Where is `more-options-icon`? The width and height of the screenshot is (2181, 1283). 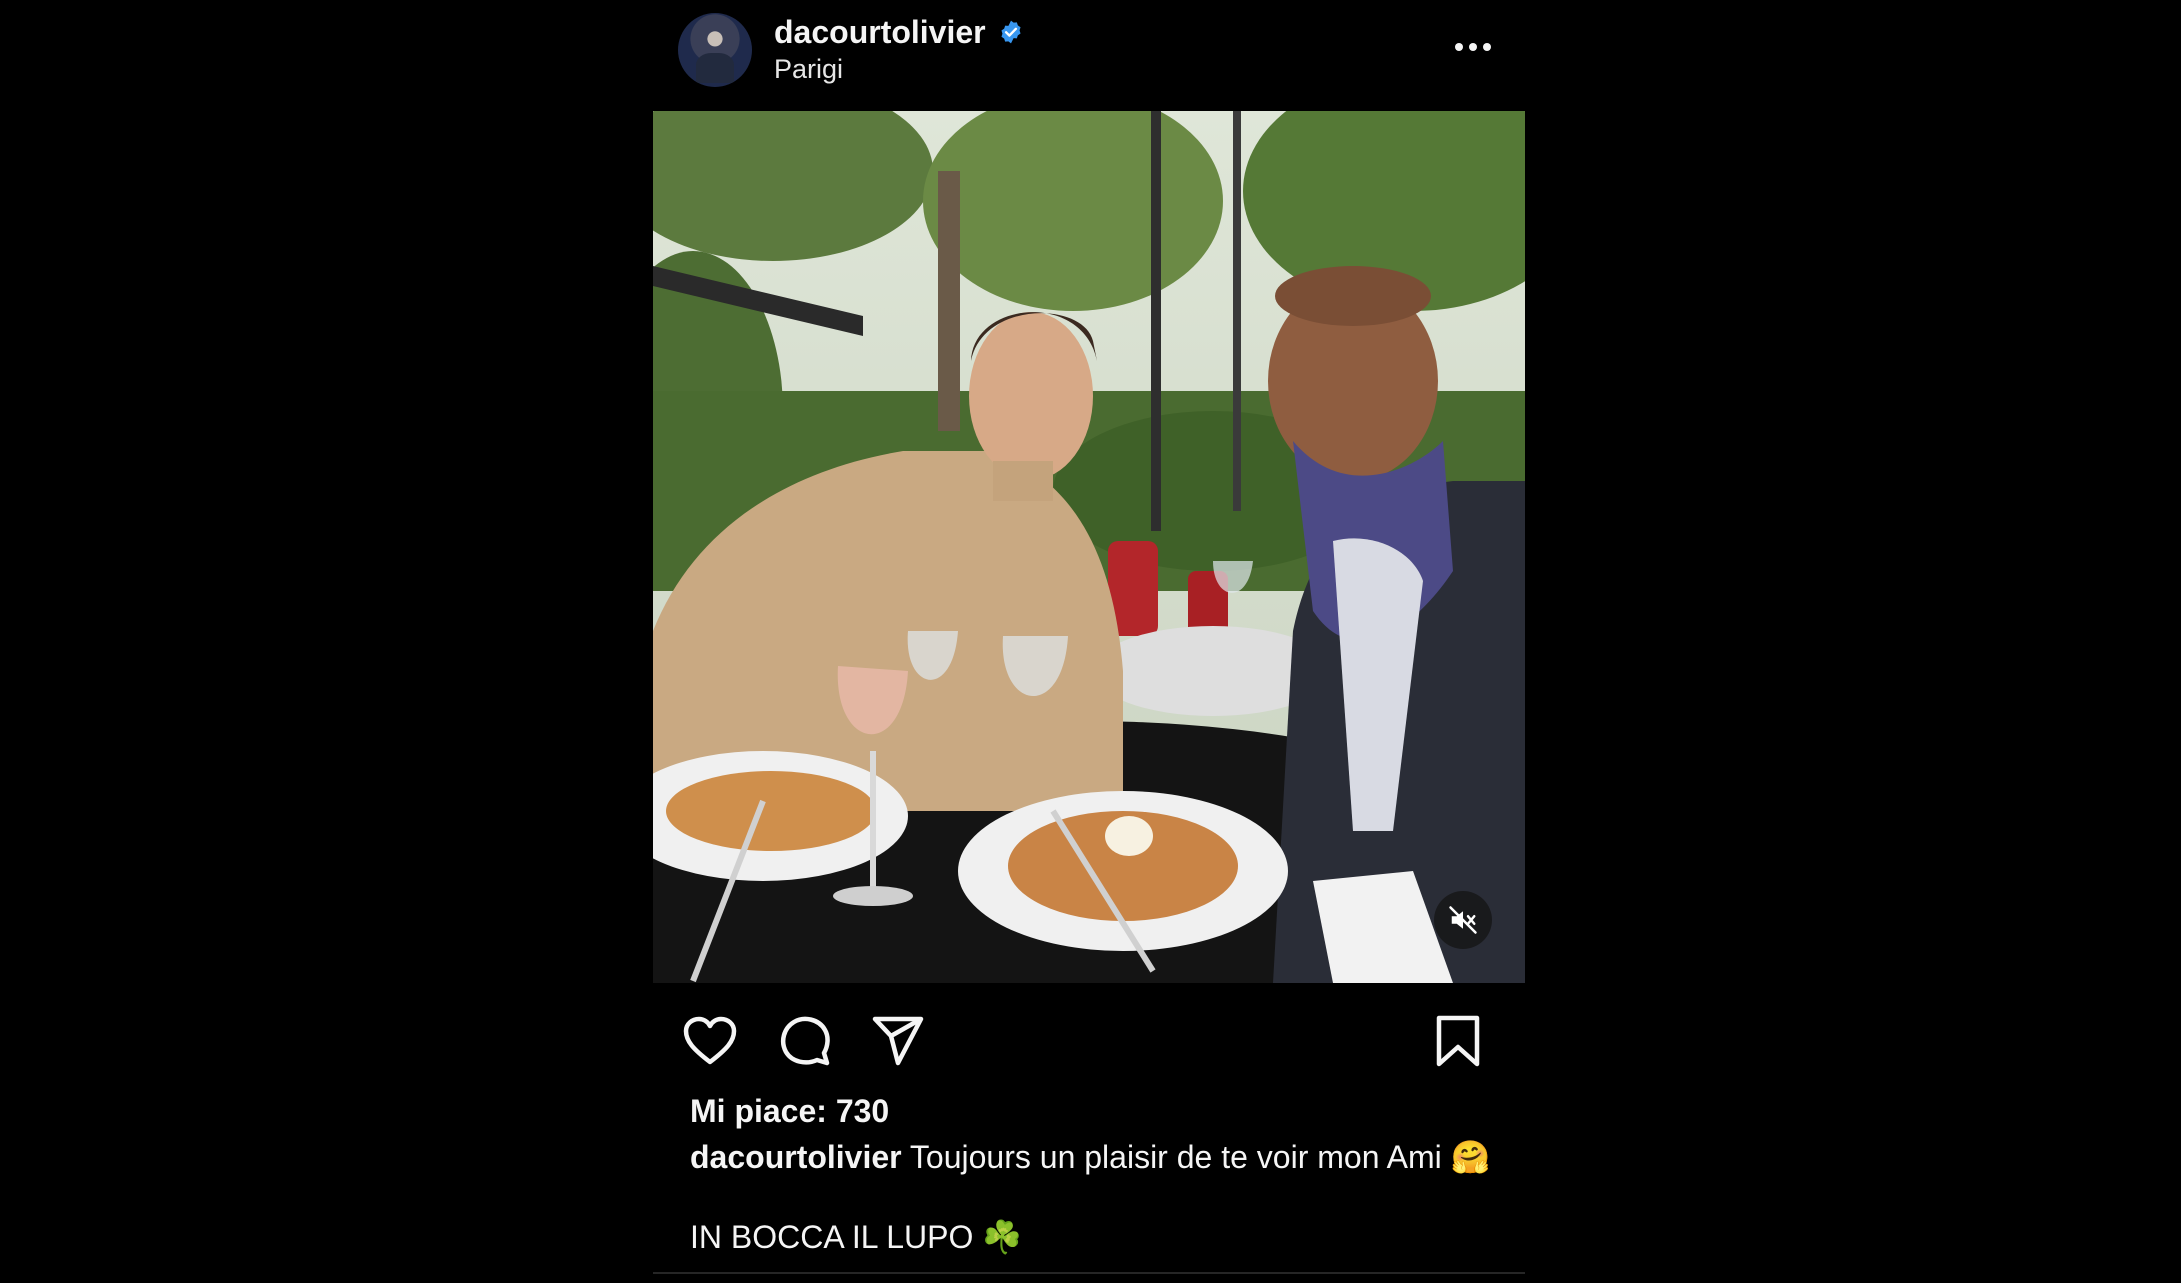
more-options-icon is located at coordinates (1473, 47).